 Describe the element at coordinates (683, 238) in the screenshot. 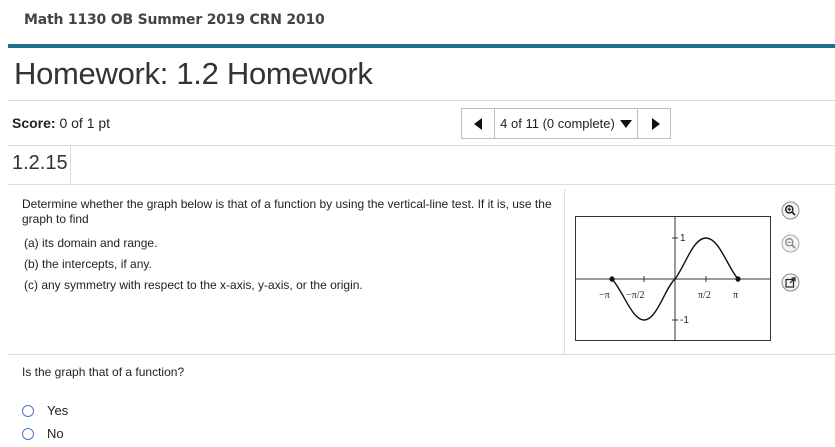

I see `y-tick-label-1: 1` at that location.